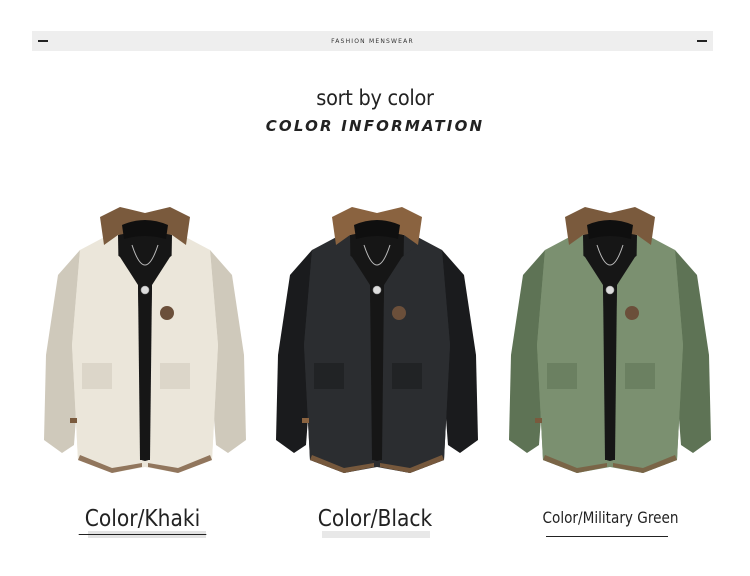 The image size is (750, 576). Describe the element at coordinates (610, 517) in the screenshot. I see `color-label-green: Color/Military Green` at that location.